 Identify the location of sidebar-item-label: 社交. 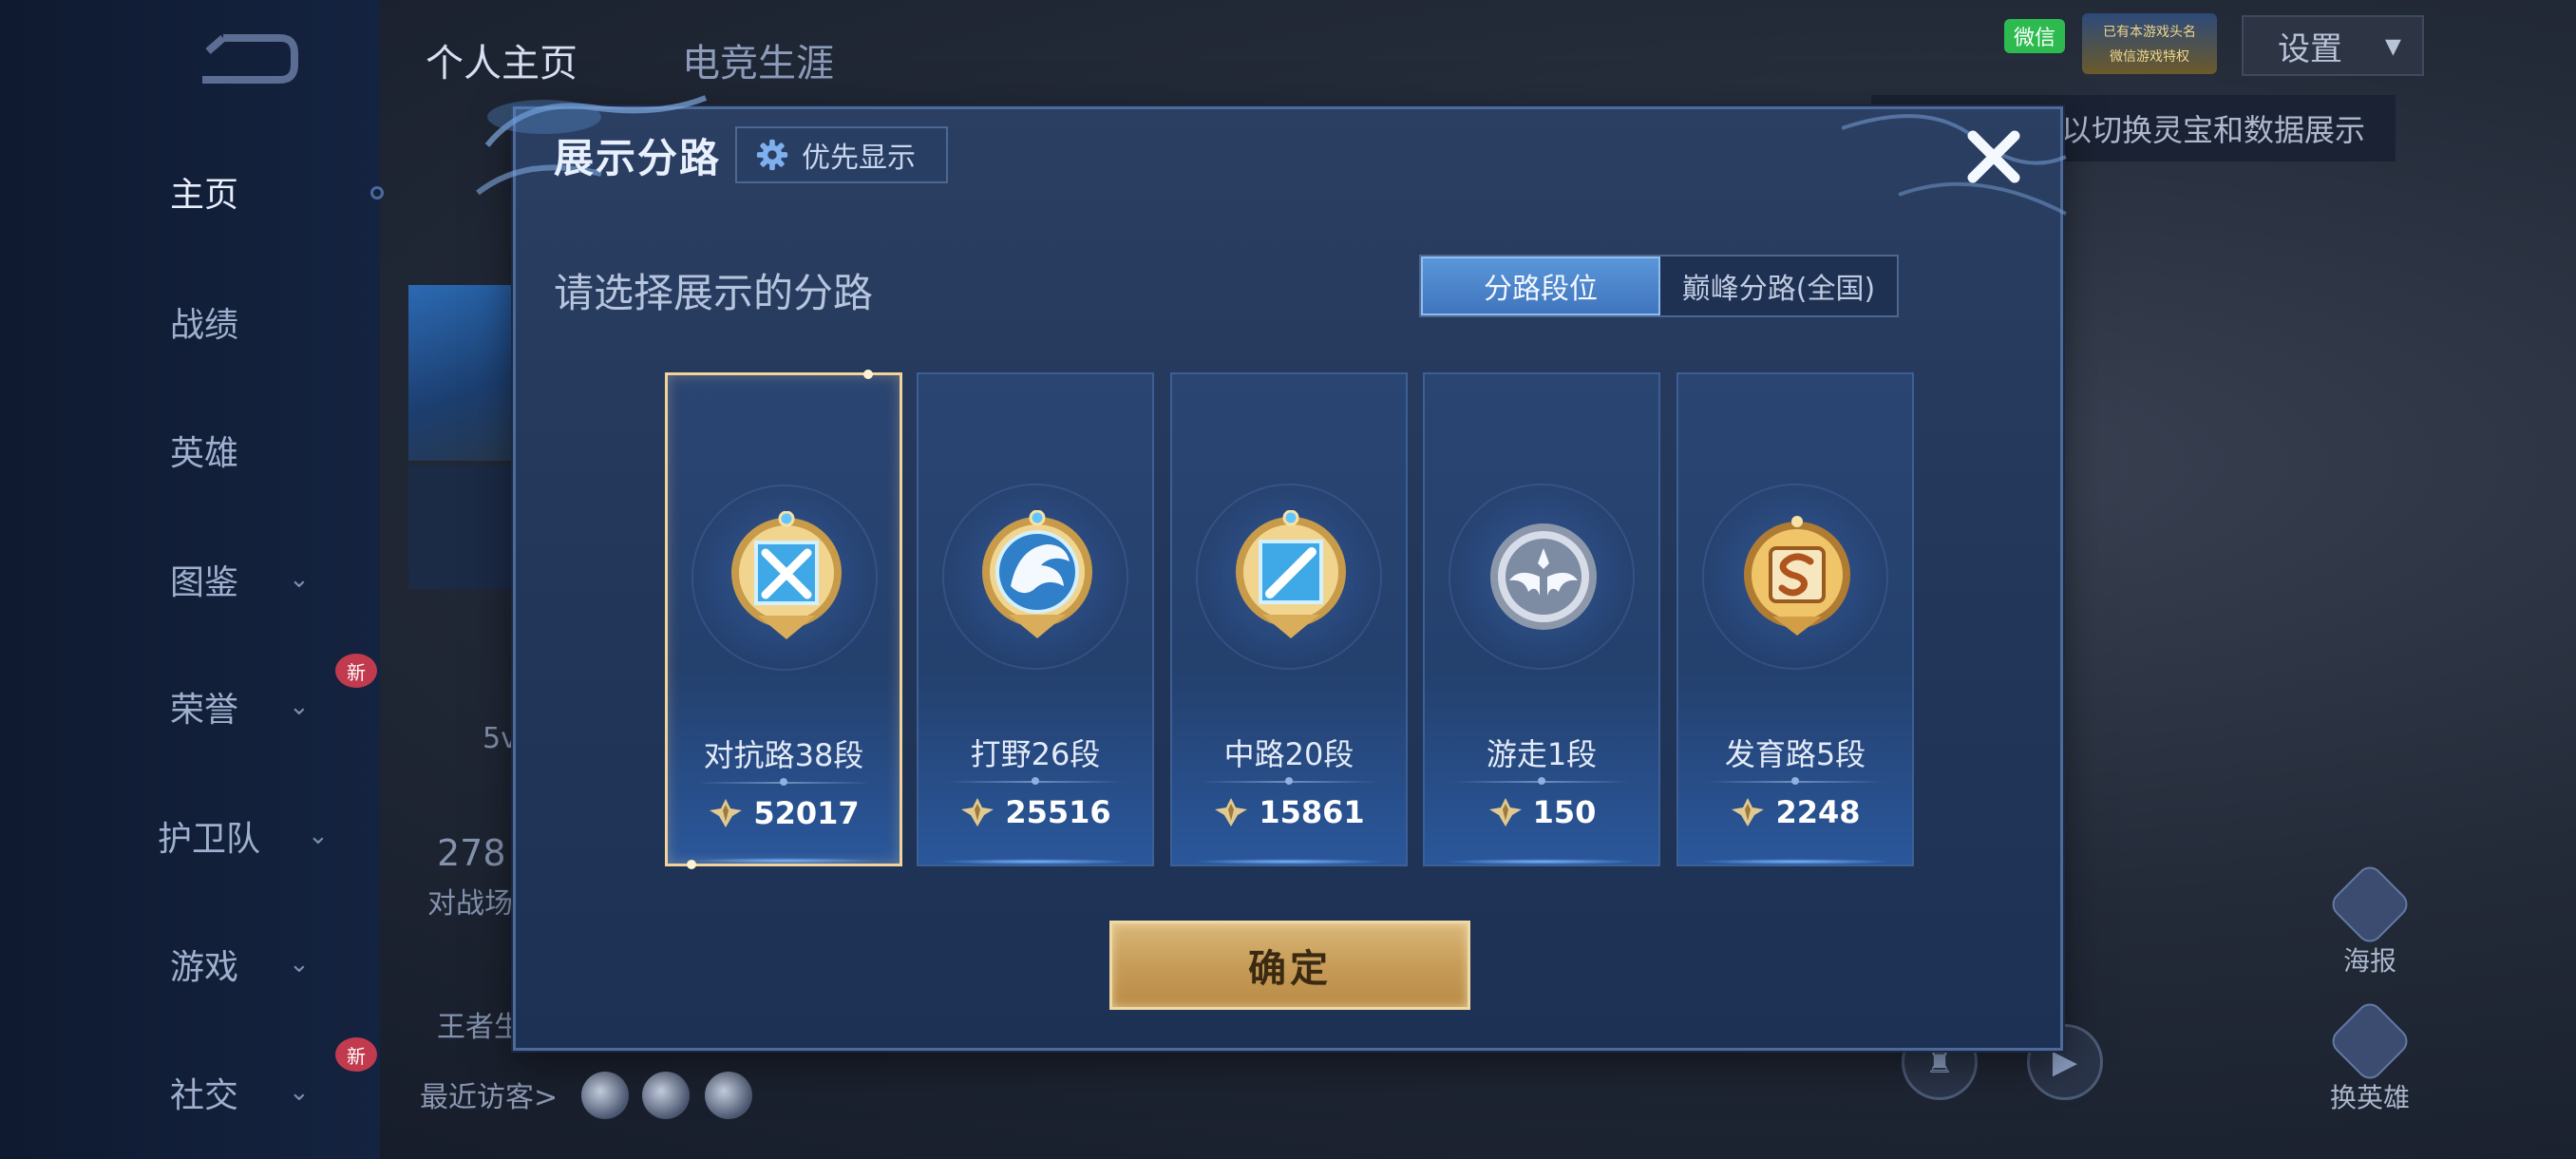
(203, 1095).